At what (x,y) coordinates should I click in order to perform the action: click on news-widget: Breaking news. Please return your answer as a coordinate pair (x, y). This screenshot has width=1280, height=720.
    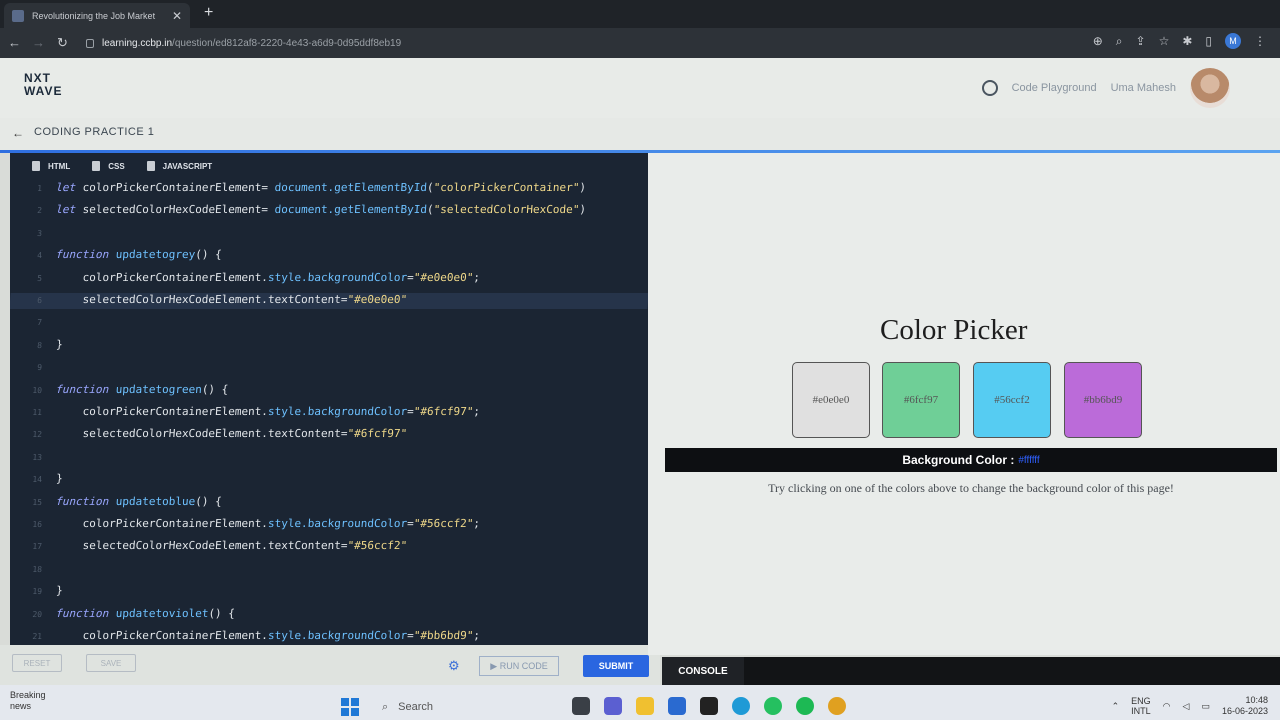
    Looking at the image, I should click on (28, 701).